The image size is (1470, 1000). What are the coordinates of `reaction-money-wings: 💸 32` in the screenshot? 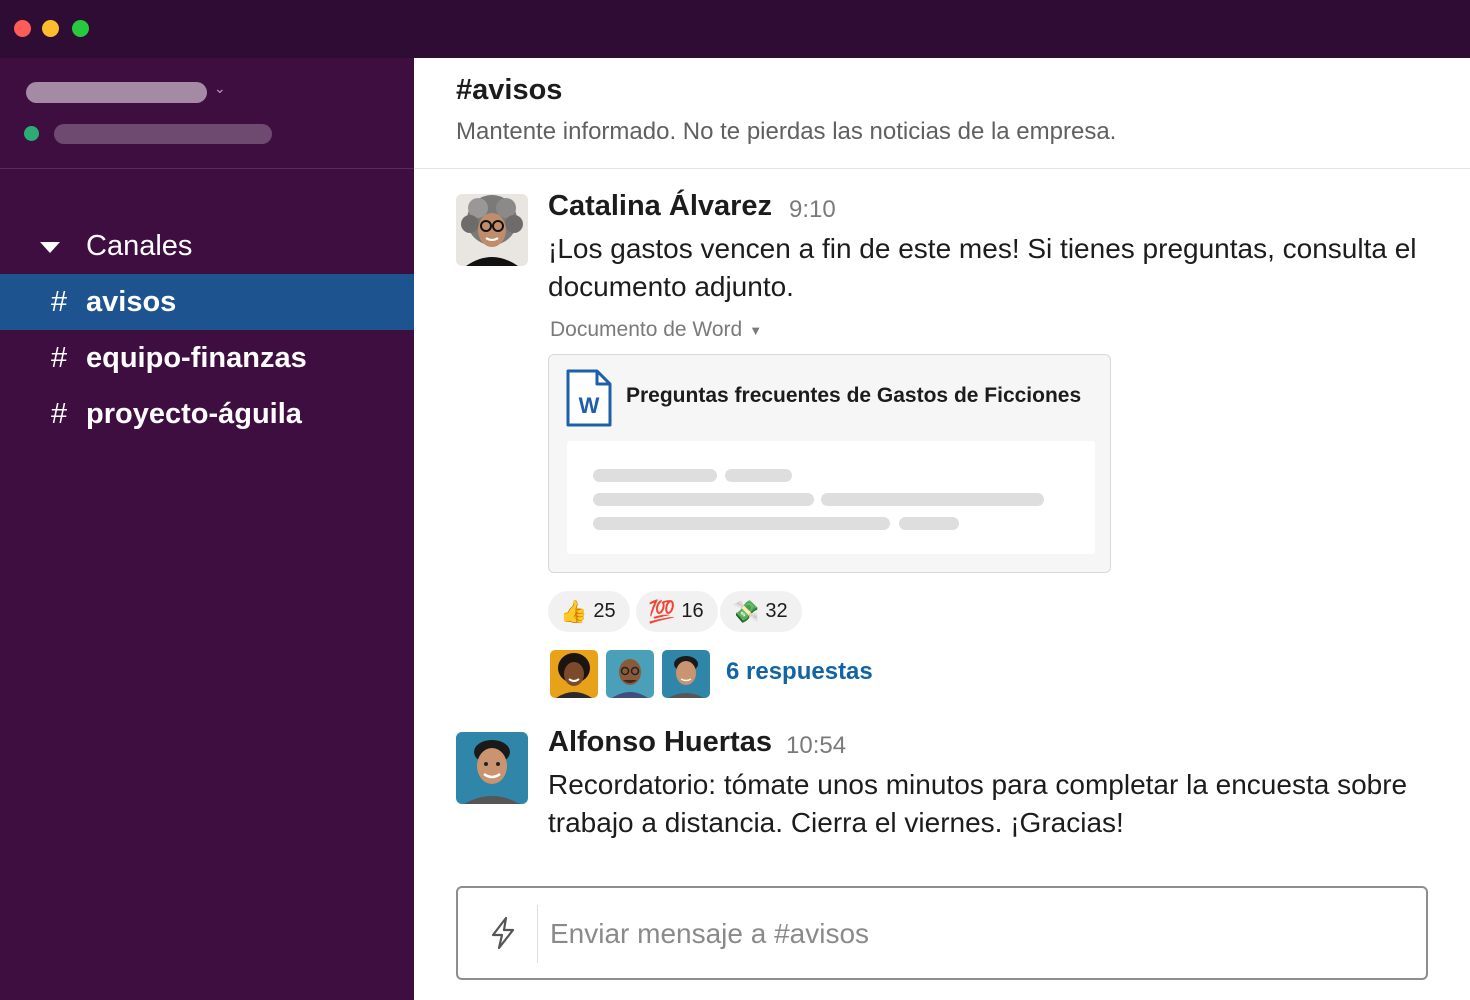 It's located at (761, 611).